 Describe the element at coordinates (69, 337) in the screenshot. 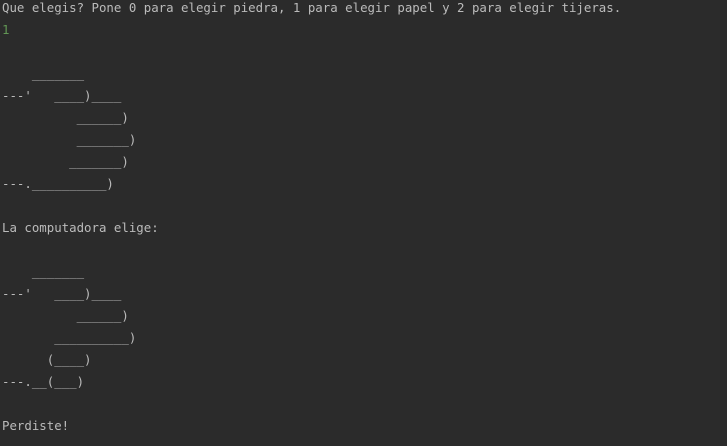

I see `ascii-art-line: __________)` at that location.